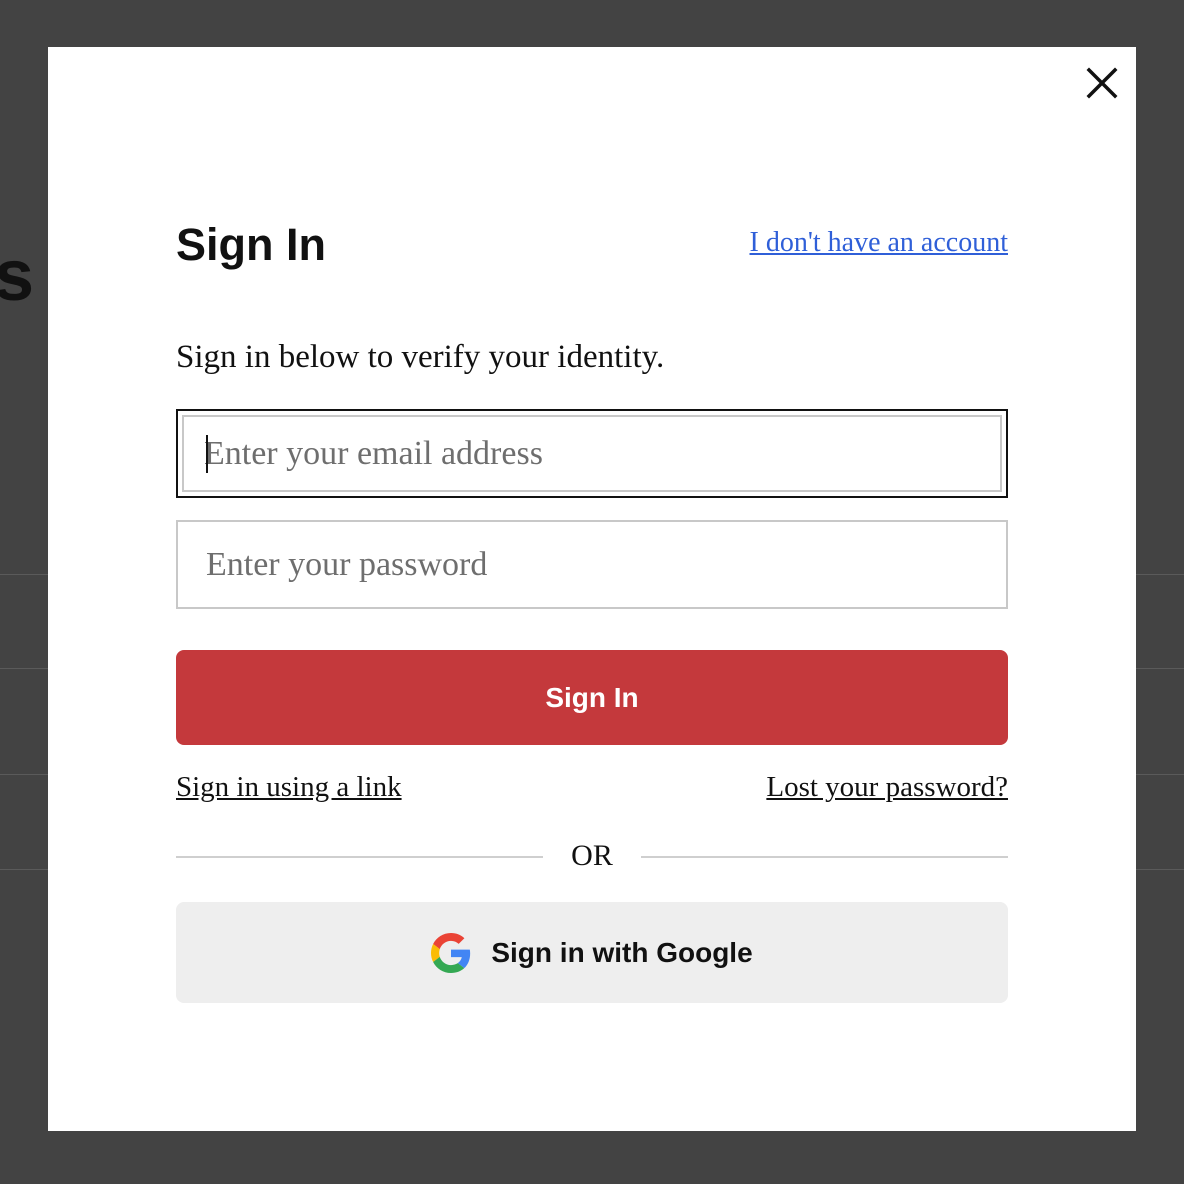  I want to click on or-divider: OR, so click(592, 856).